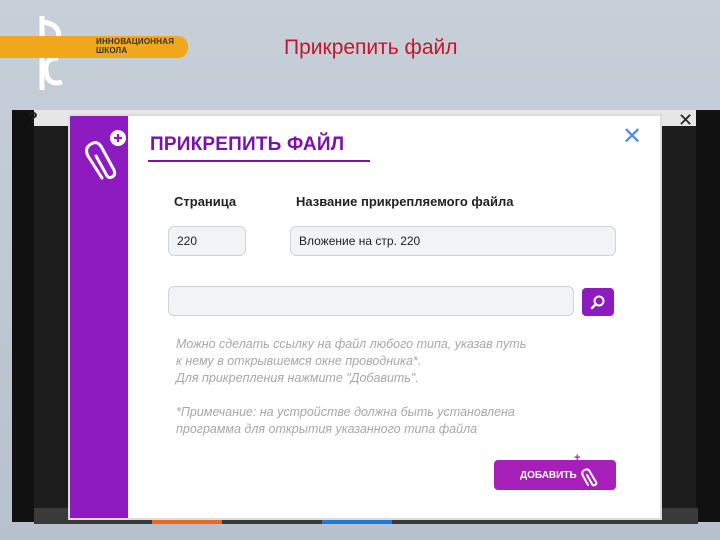 Image resolution: width=720 pixels, height=540 pixels. Describe the element at coordinates (259, 161) in the screenshot. I see `heading-underline` at that location.